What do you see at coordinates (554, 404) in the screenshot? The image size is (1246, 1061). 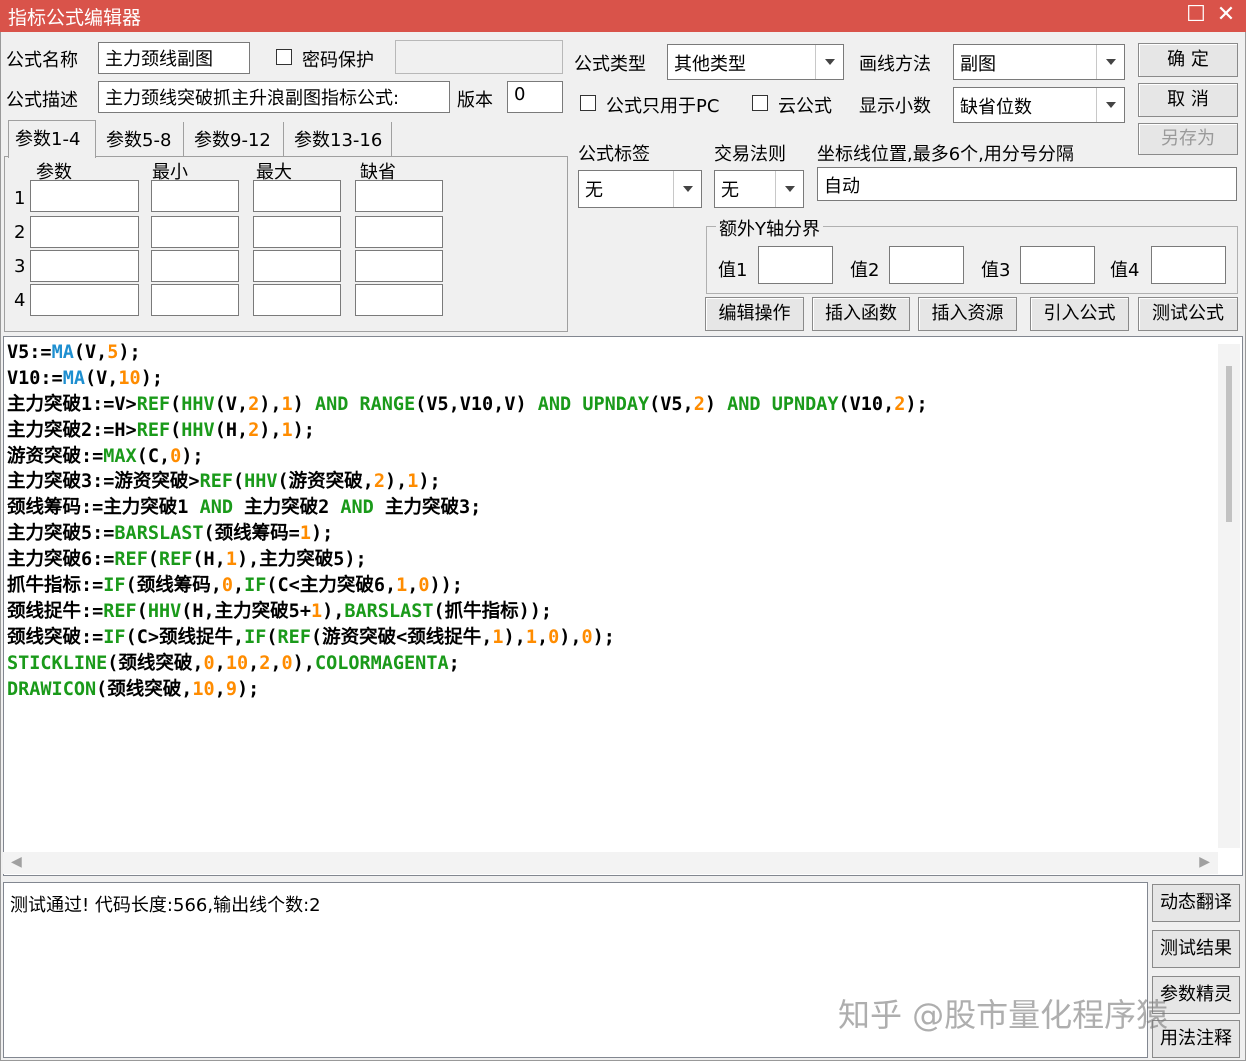 I see `code-token: AND` at bounding box center [554, 404].